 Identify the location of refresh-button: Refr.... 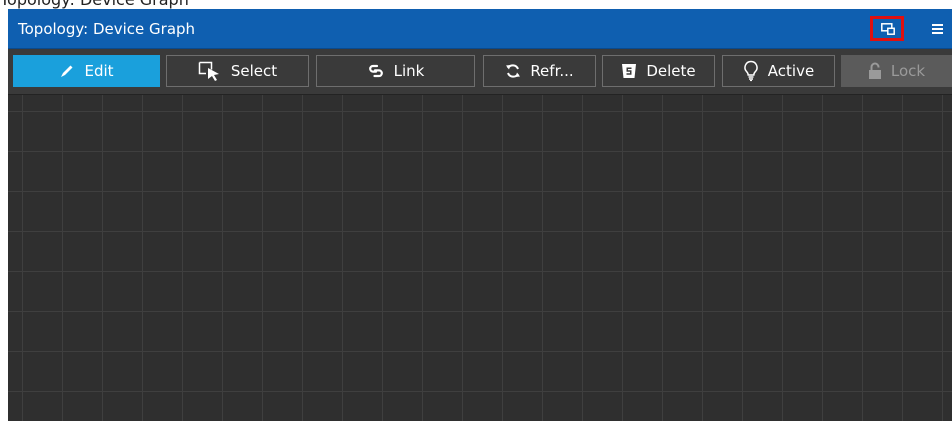
(539, 71).